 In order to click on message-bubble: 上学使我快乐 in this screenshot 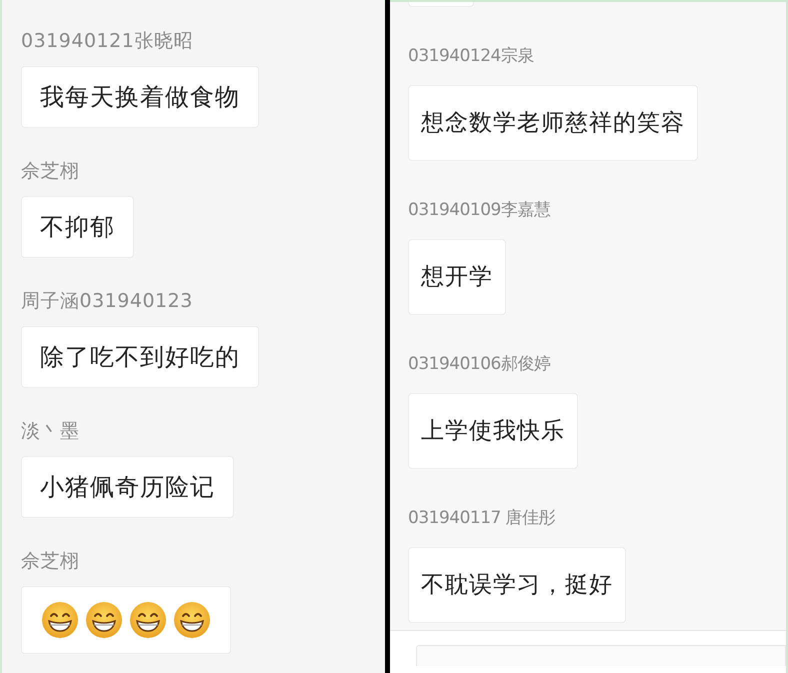, I will do `click(493, 431)`.